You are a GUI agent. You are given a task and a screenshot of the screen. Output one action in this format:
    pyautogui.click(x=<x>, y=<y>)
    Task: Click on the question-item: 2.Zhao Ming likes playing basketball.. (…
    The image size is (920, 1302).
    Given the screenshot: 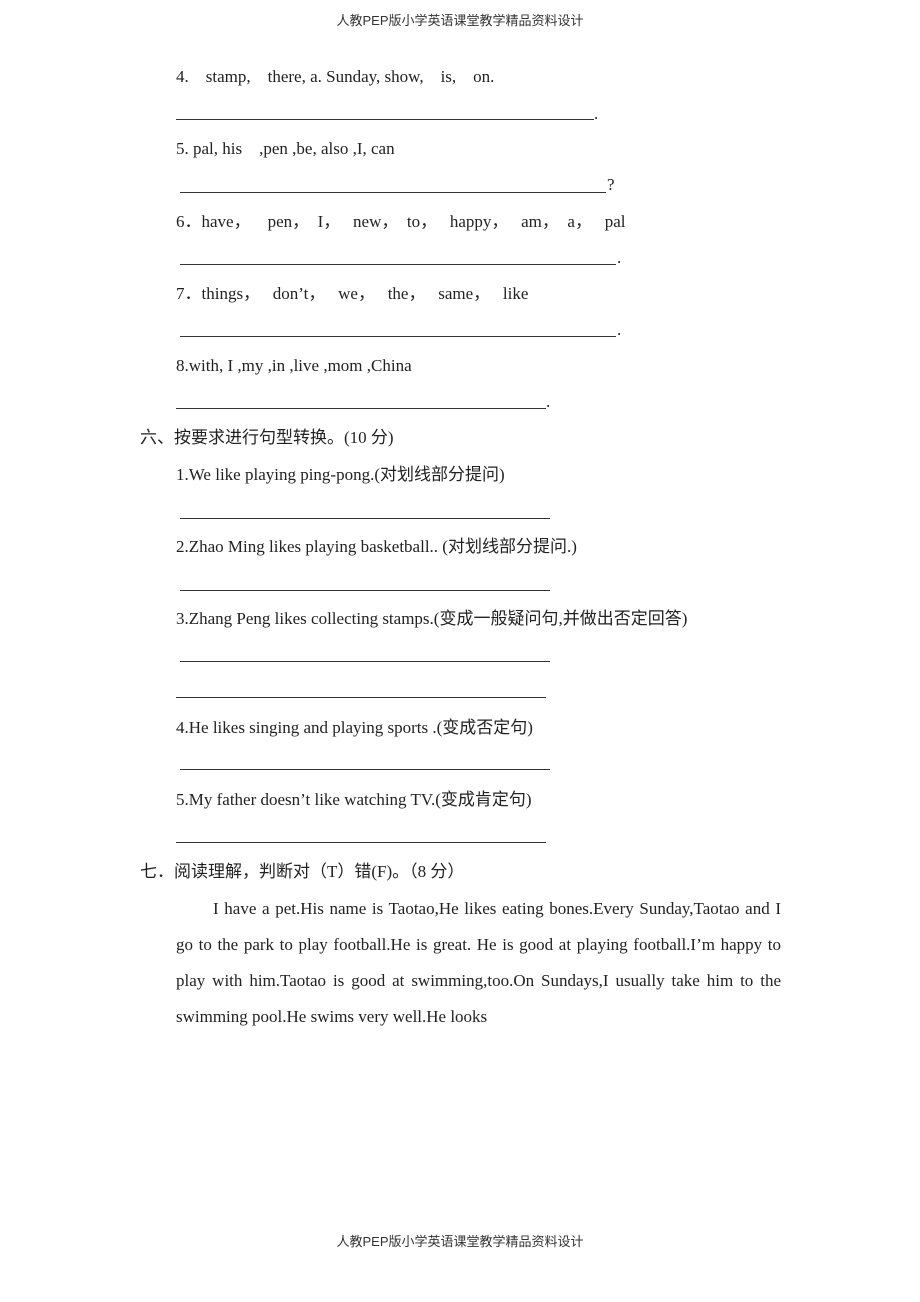 What is the action you would take?
    pyautogui.click(x=376, y=546)
    